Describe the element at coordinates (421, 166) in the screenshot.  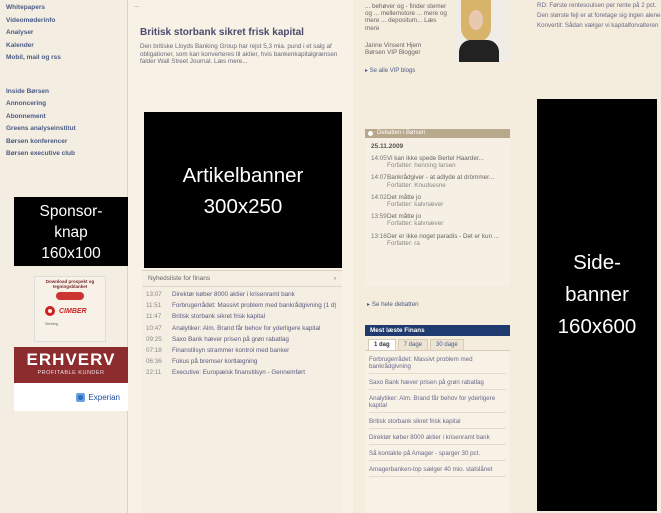
I see `debate-author: Forfatter: henning larsen` at that location.